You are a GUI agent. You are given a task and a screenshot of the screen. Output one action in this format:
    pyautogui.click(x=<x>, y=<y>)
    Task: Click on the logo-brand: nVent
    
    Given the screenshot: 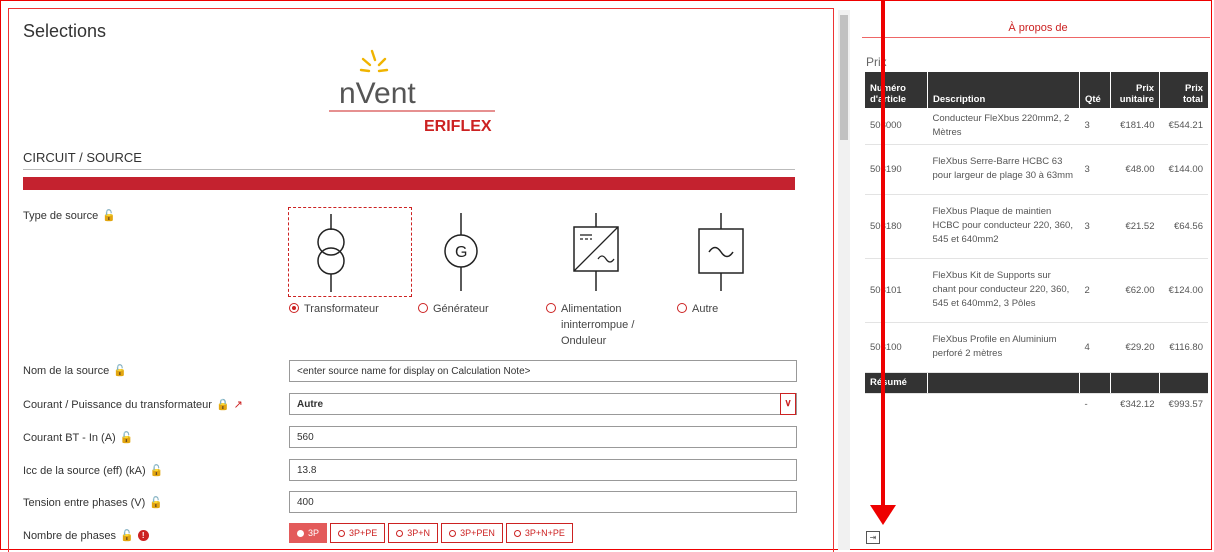 What is the action you would take?
    pyautogui.click(x=377, y=93)
    